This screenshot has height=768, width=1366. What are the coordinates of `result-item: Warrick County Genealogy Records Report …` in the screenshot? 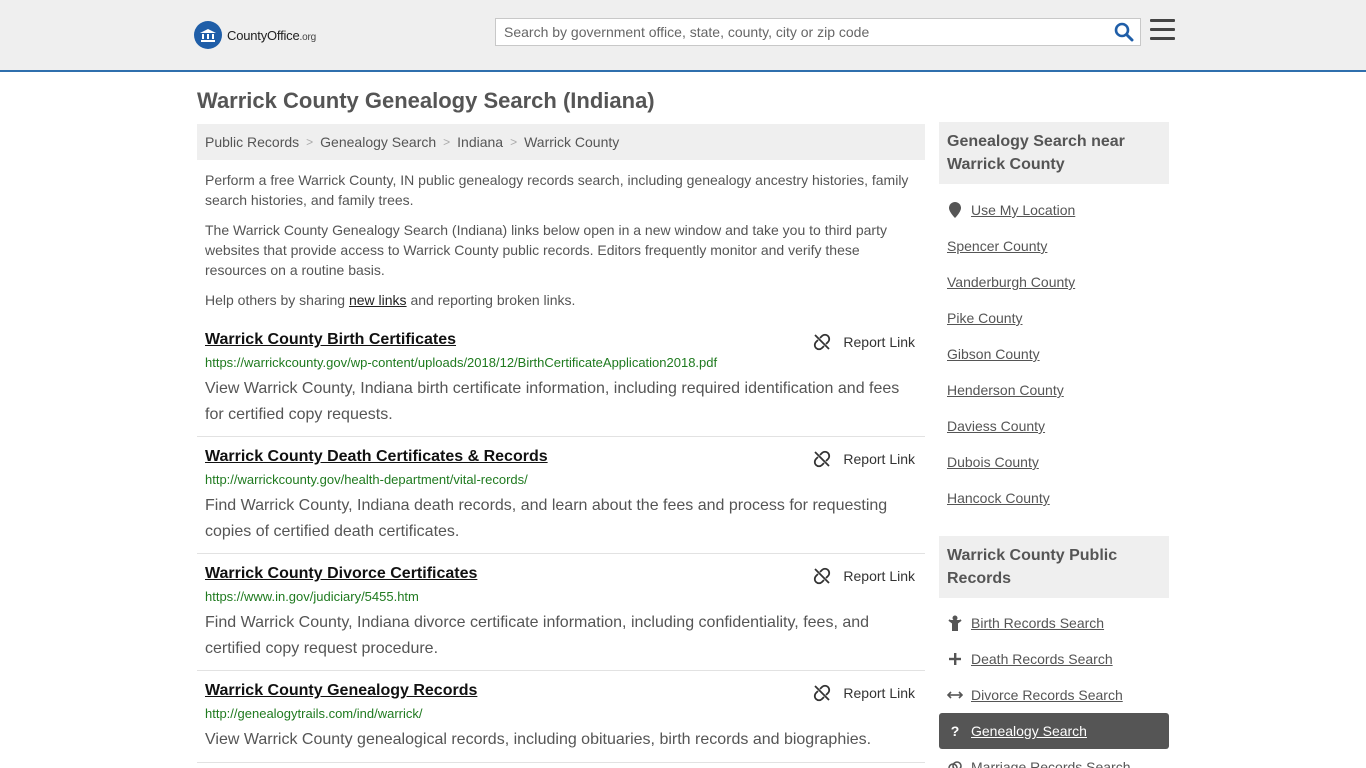 It's located at (561, 722).